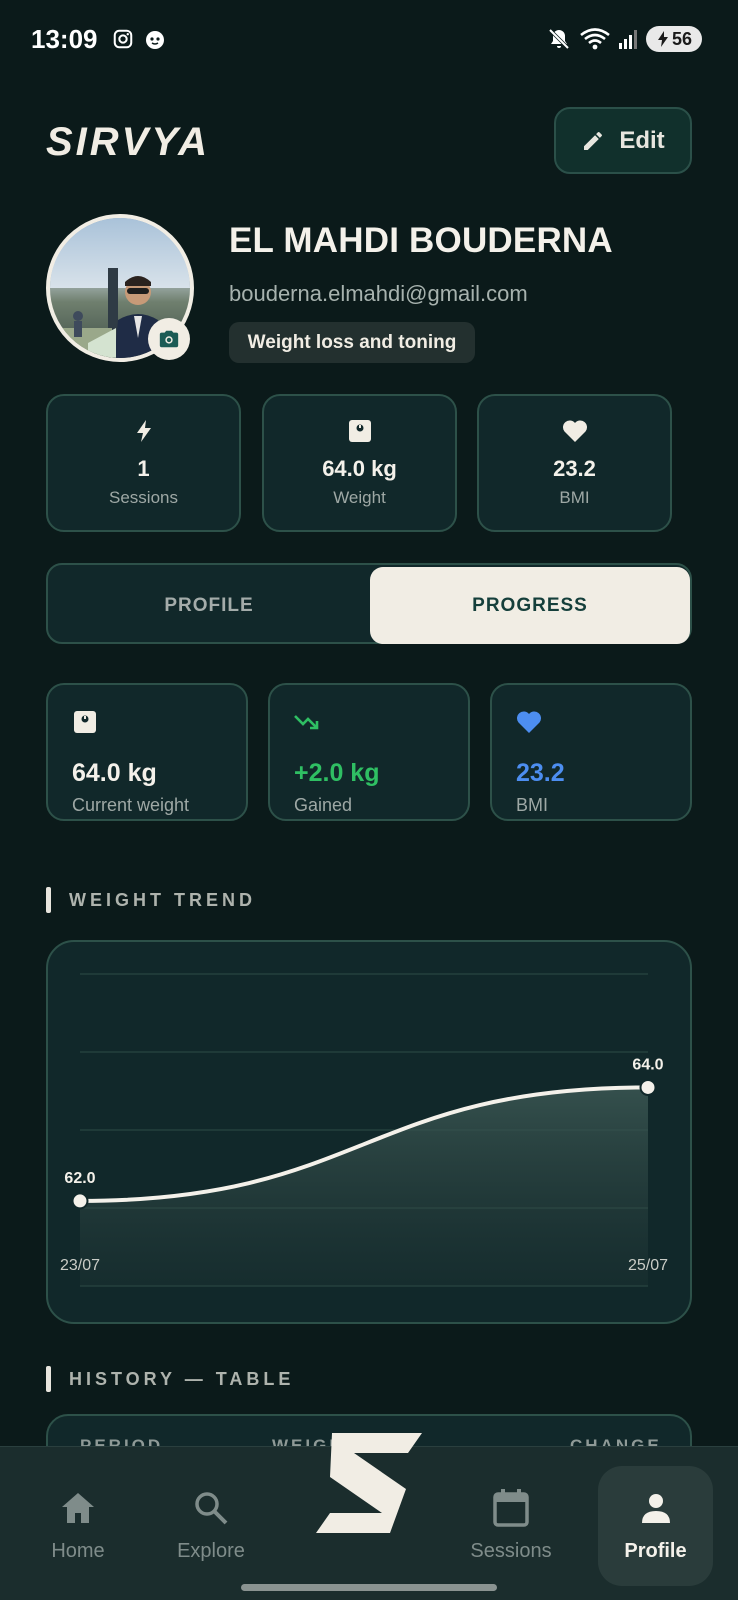 This screenshot has height=1600, width=738. Describe the element at coordinates (79, 1178) in the screenshot. I see `data-label: 62.0` at that location.